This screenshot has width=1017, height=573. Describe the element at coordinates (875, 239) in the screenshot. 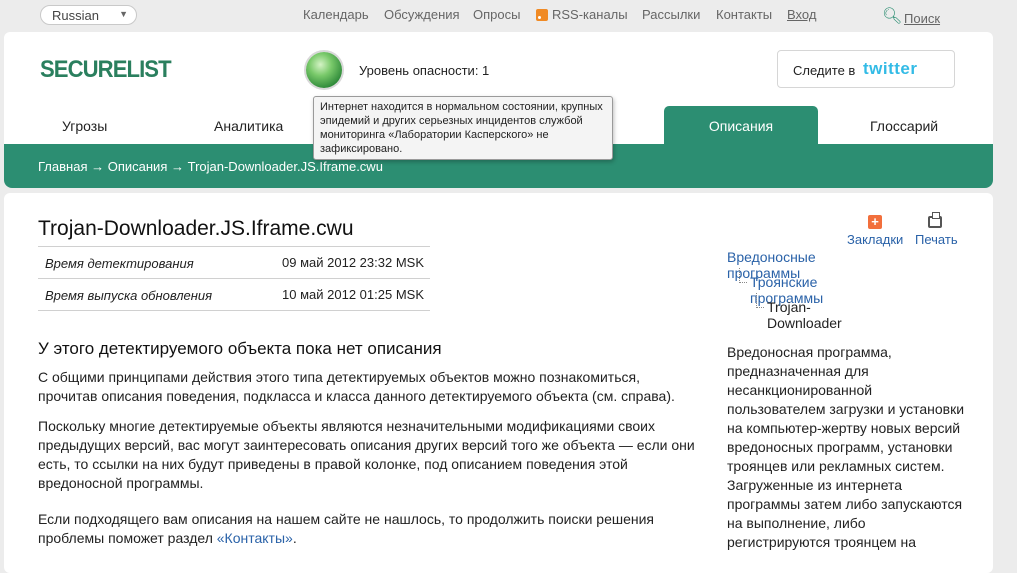

I see `bookmarks-link: Закладки` at that location.